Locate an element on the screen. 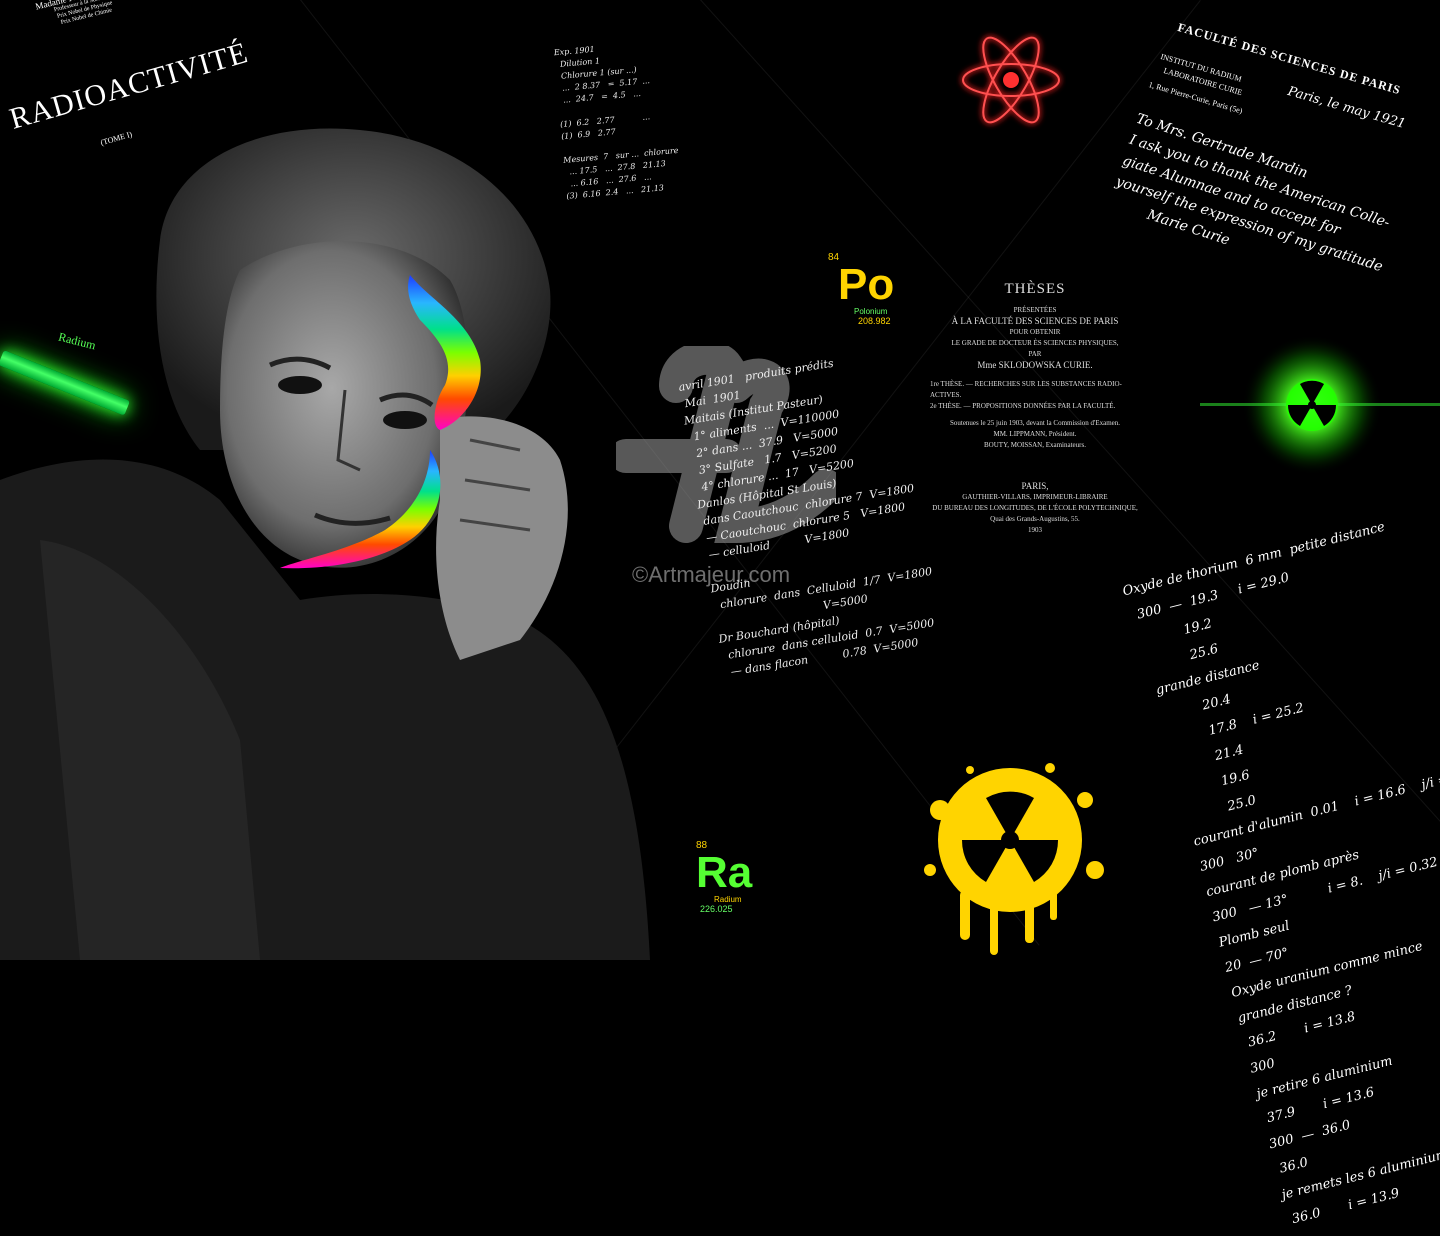  thesis-line: POUR OBTENIR is located at coordinates (1035, 332).